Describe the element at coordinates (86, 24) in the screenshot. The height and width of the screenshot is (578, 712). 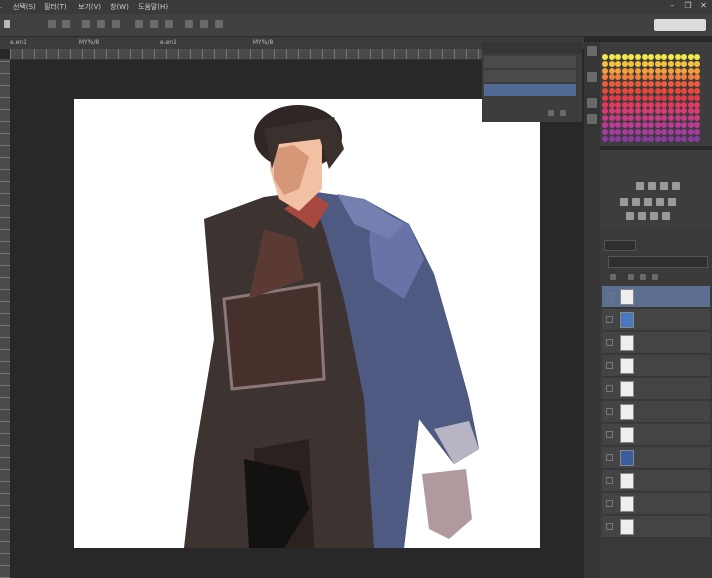
I see `align-right-icon` at that location.